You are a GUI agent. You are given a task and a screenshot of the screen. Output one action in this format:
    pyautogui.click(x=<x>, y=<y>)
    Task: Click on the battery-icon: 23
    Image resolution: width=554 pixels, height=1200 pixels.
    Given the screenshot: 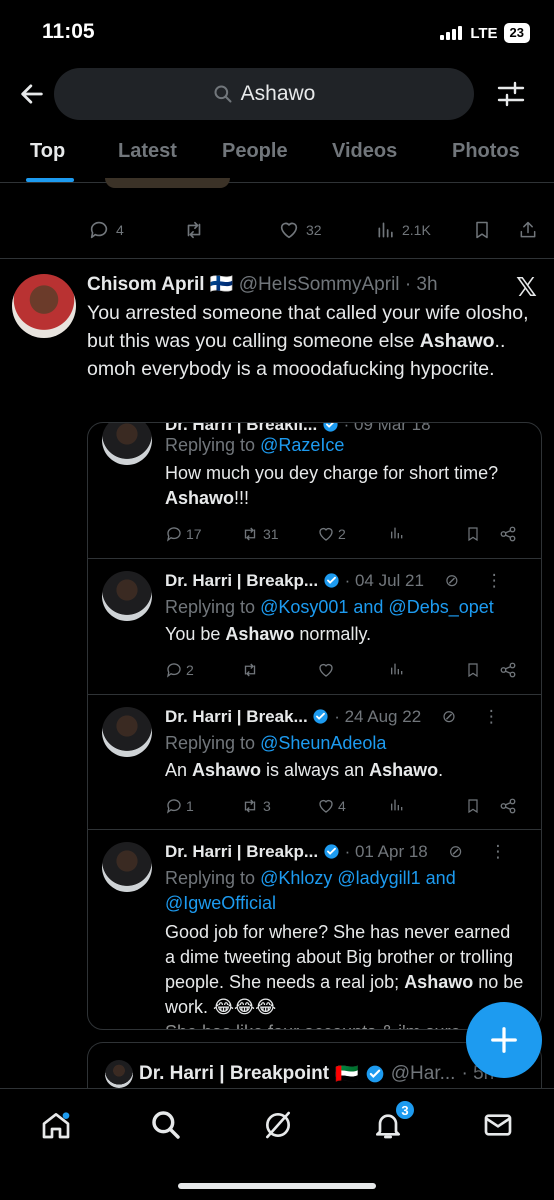 What is the action you would take?
    pyautogui.click(x=516, y=33)
    